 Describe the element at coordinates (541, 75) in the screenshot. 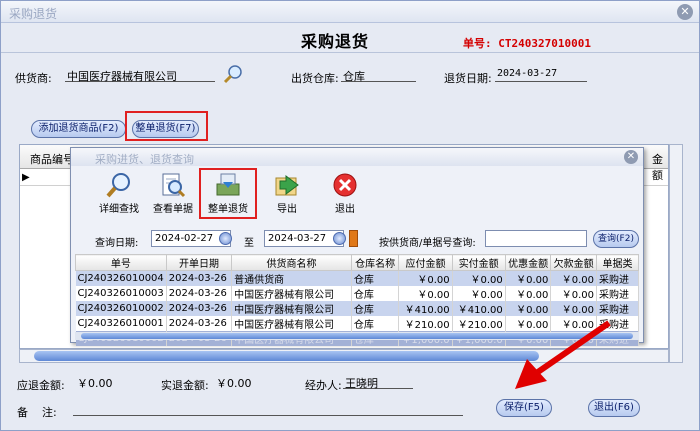

I see `return-date-field: 2024-03-27` at that location.